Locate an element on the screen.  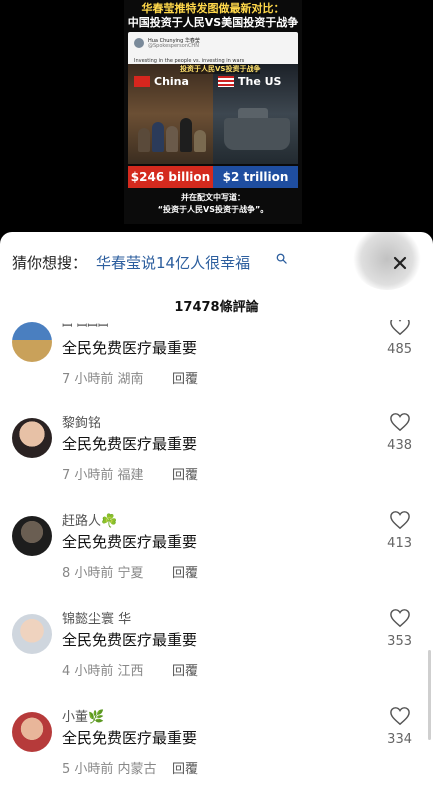
scrollbar is located at coordinates (429, 695).